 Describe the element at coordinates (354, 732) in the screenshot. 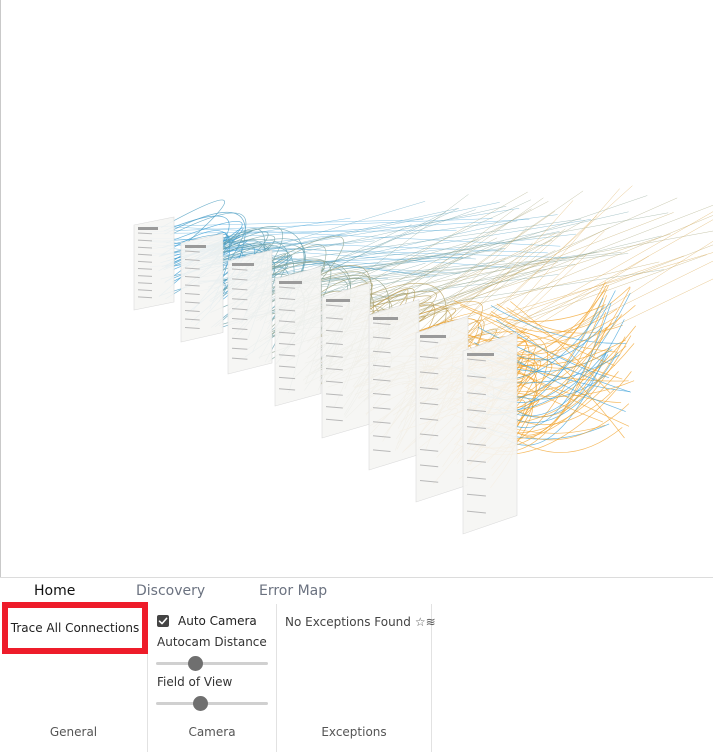

I see `group-exceptions-label: Exceptions` at that location.